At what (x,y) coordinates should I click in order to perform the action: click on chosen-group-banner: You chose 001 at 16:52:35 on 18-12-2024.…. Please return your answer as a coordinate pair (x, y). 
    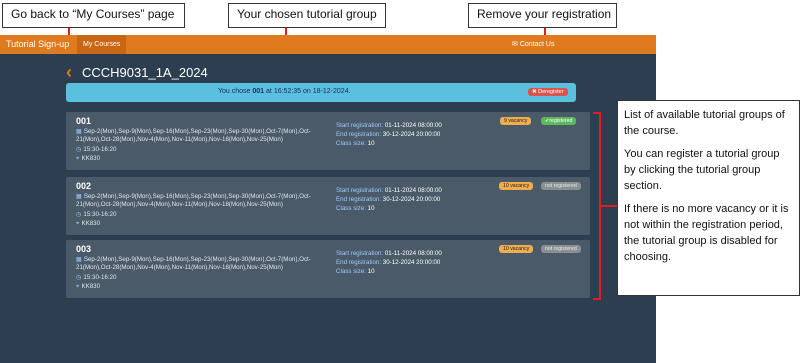
    Looking at the image, I should click on (321, 92).